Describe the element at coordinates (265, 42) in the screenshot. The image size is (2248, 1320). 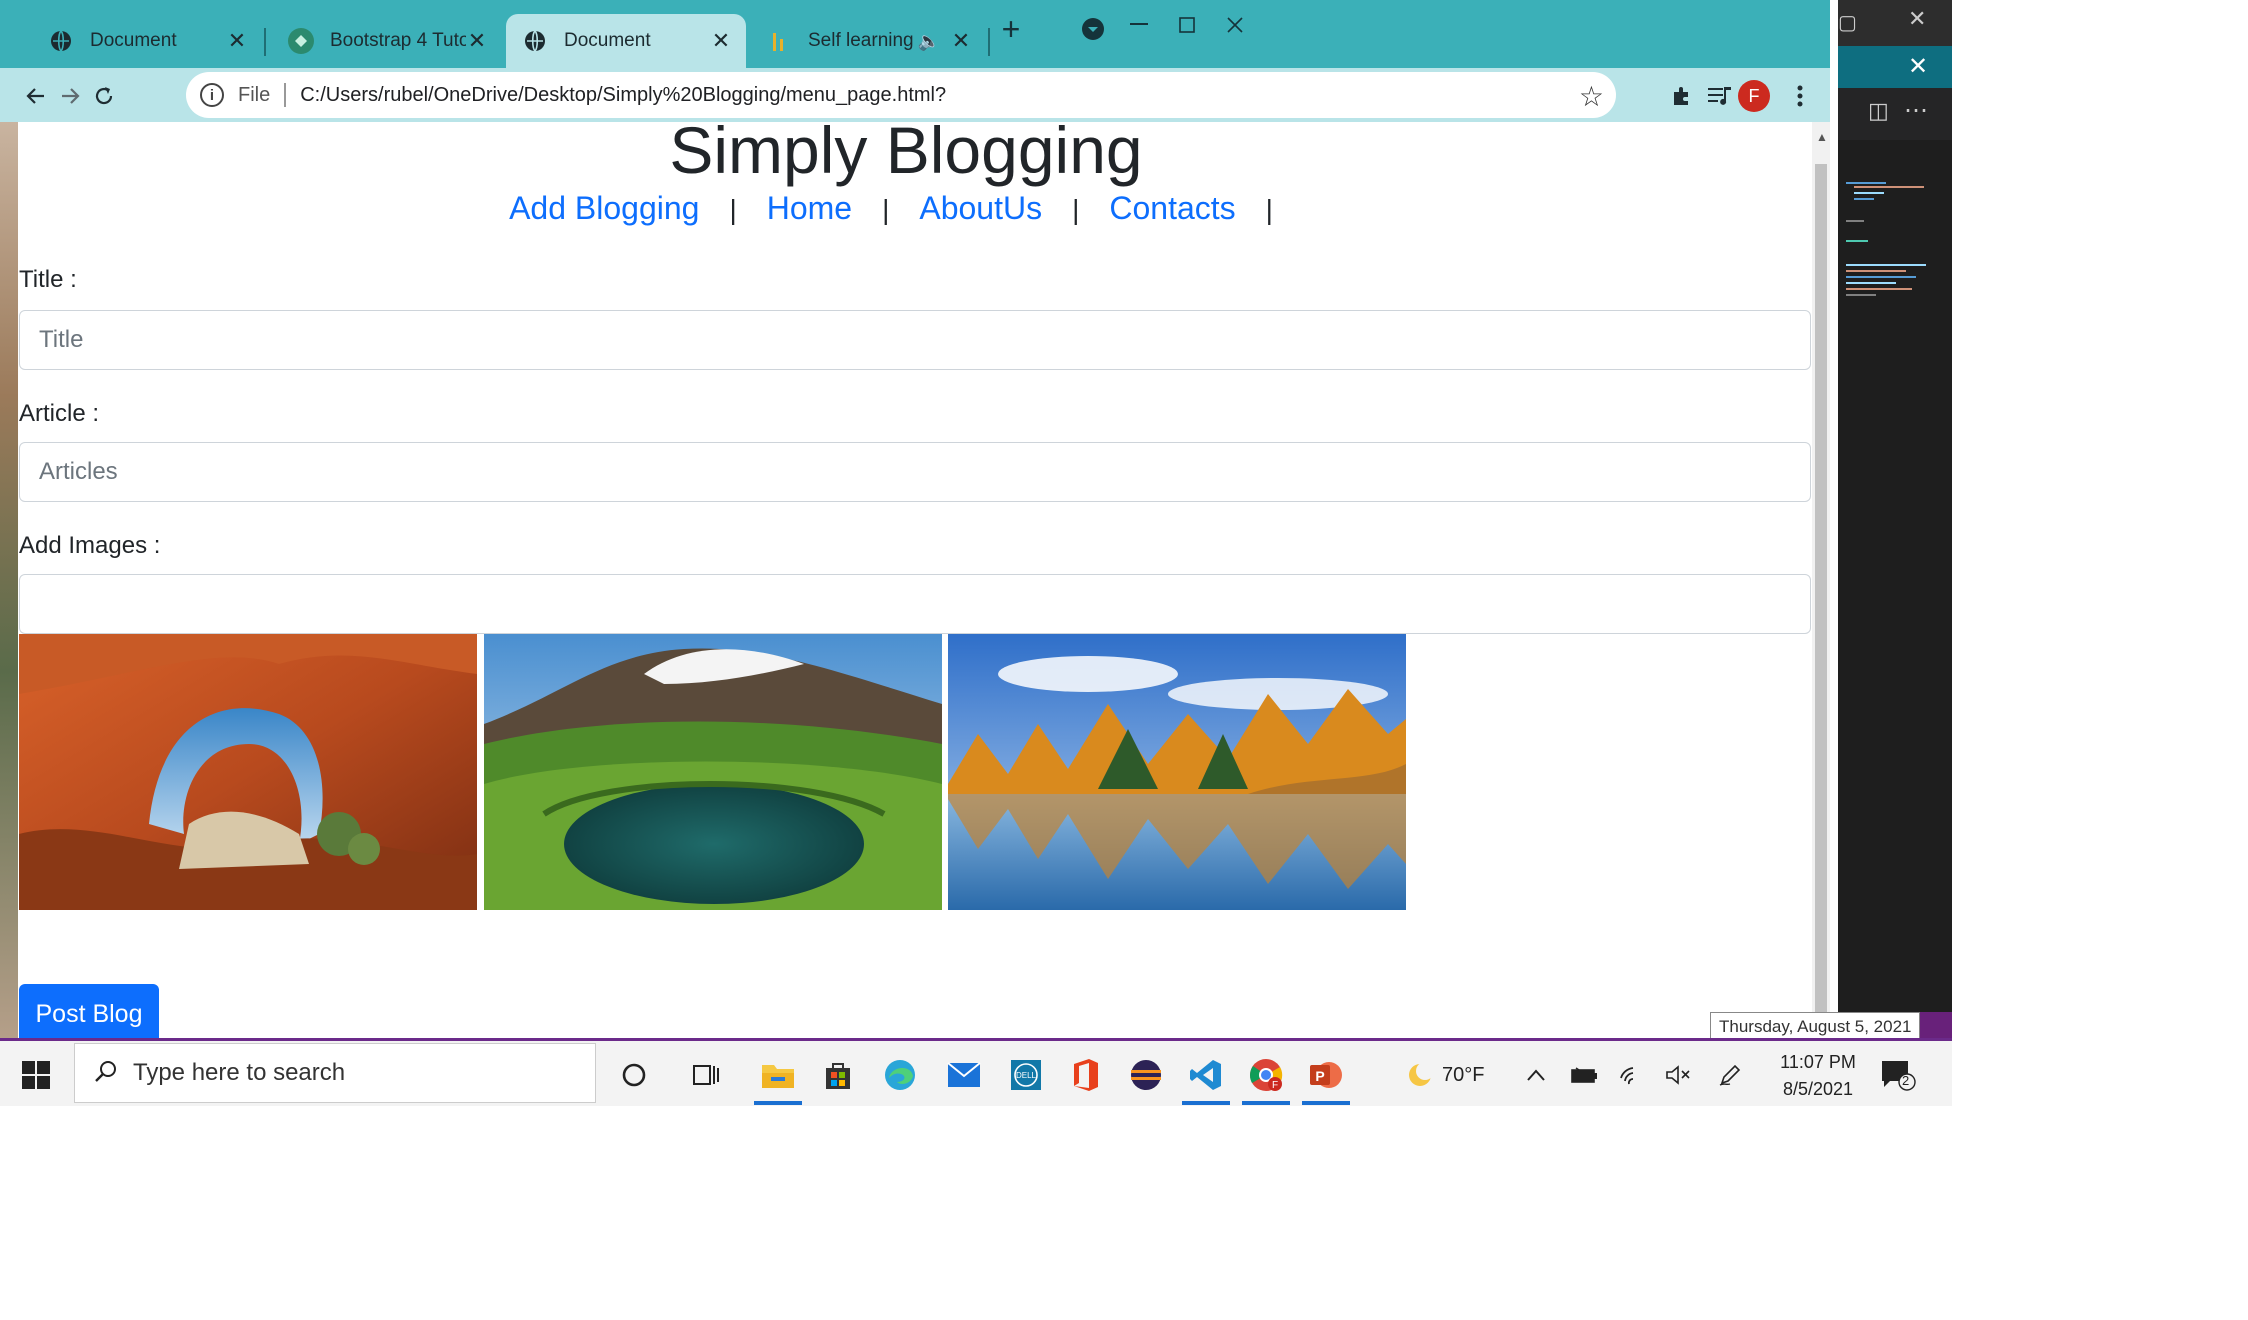
I see `tab-divider` at that location.